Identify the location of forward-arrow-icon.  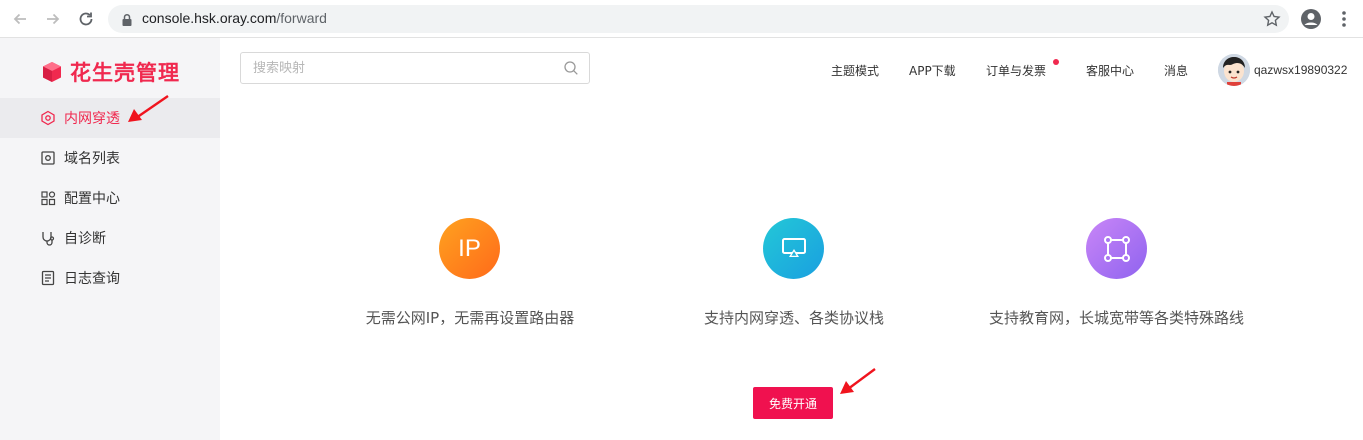
(53, 19).